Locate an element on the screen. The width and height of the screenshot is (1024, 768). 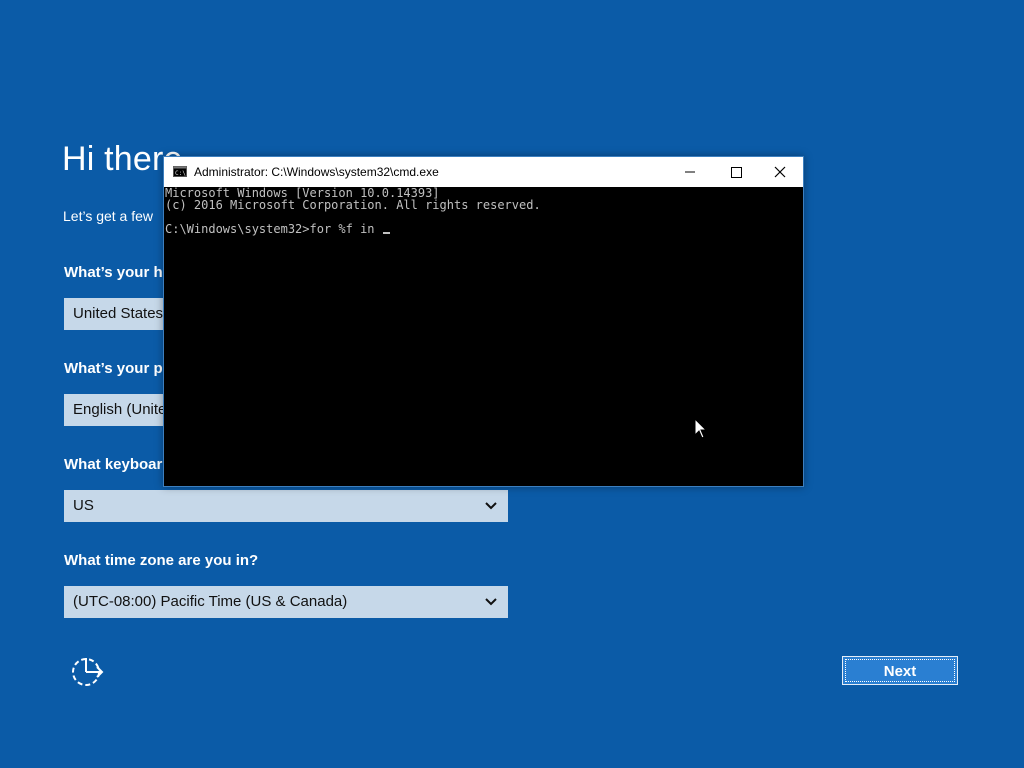
console-prompt: C:\Windows\system32>for %f in is located at coordinates (273, 229).